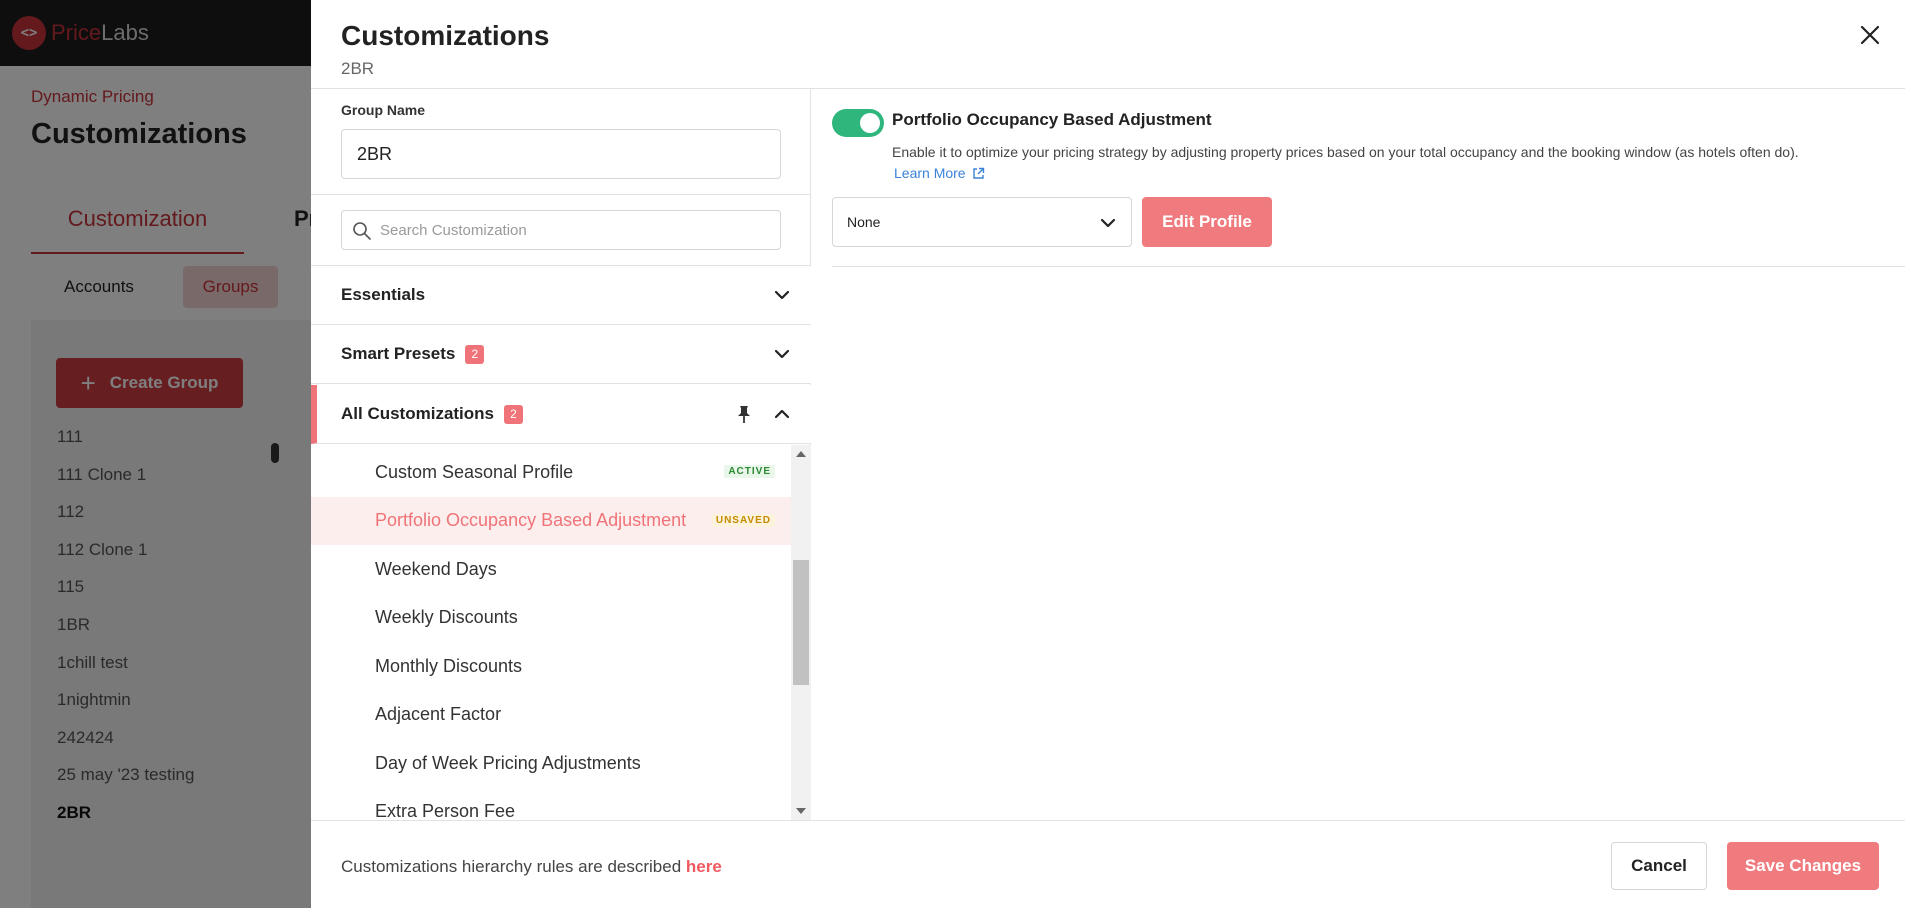  I want to click on chevron-up-icon, so click(782, 414).